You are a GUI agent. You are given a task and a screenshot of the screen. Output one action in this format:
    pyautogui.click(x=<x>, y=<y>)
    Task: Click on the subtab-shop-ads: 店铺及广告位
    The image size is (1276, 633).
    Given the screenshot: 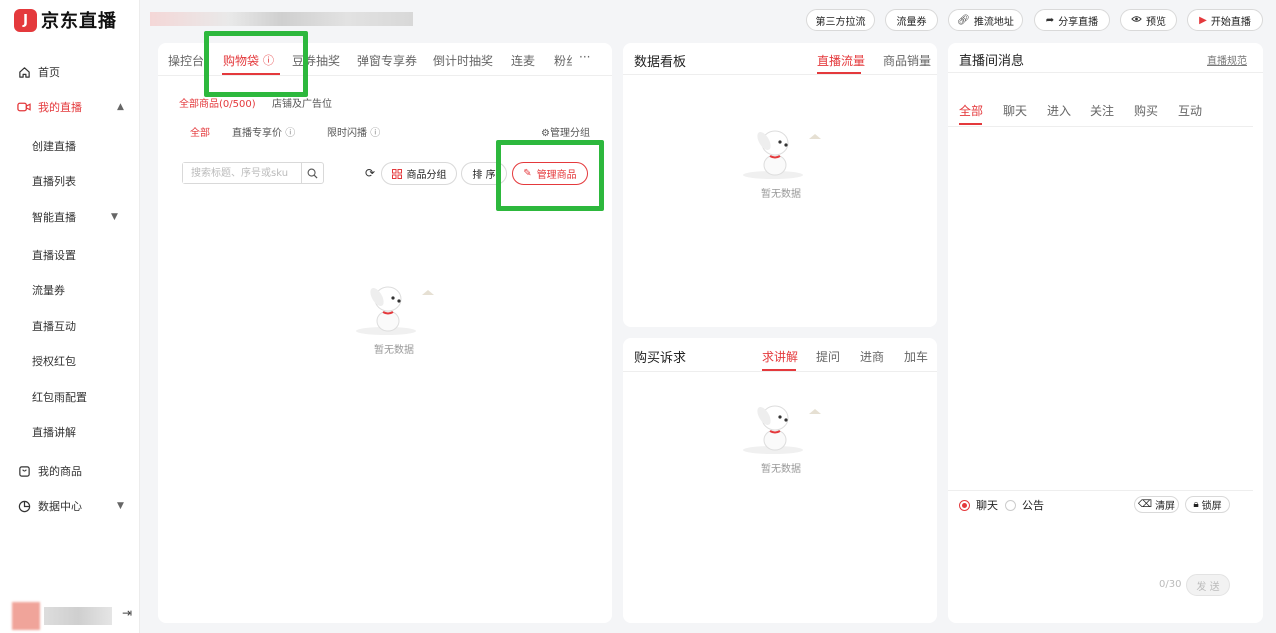 What is the action you would take?
    pyautogui.click(x=302, y=102)
    